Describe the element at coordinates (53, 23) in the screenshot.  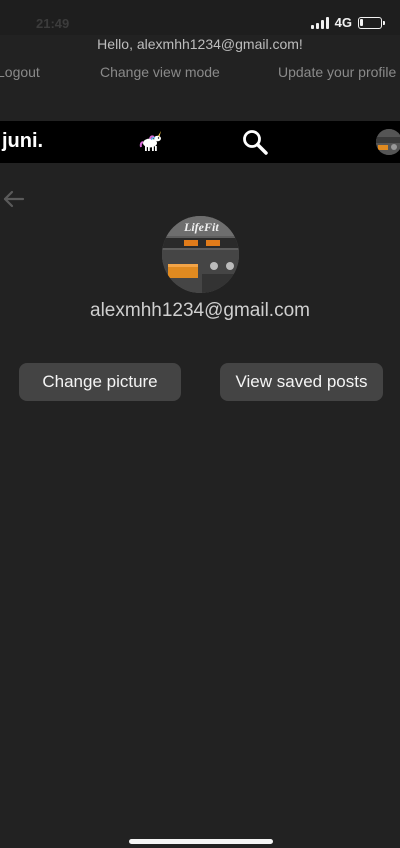
I see `status-time: 21:49` at that location.